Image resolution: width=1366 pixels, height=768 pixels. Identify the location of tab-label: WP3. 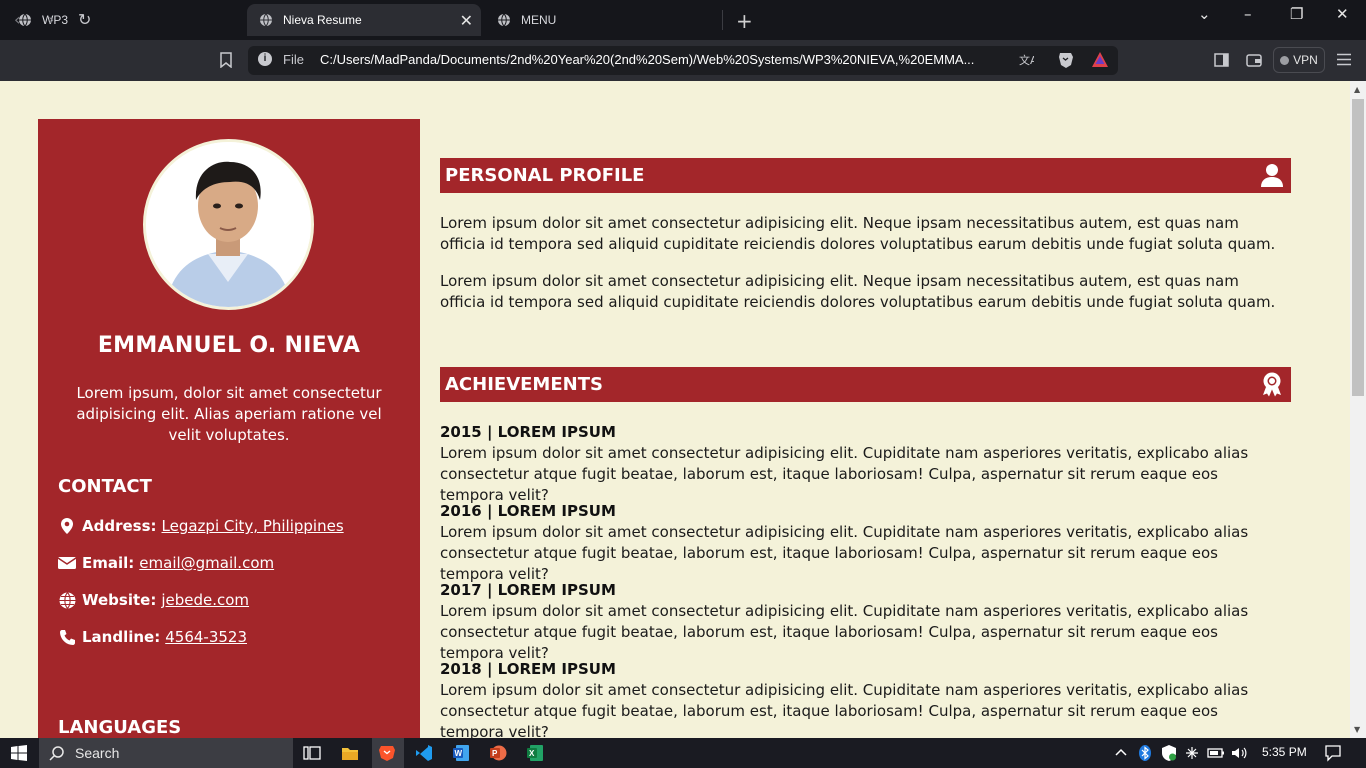
(55, 20).